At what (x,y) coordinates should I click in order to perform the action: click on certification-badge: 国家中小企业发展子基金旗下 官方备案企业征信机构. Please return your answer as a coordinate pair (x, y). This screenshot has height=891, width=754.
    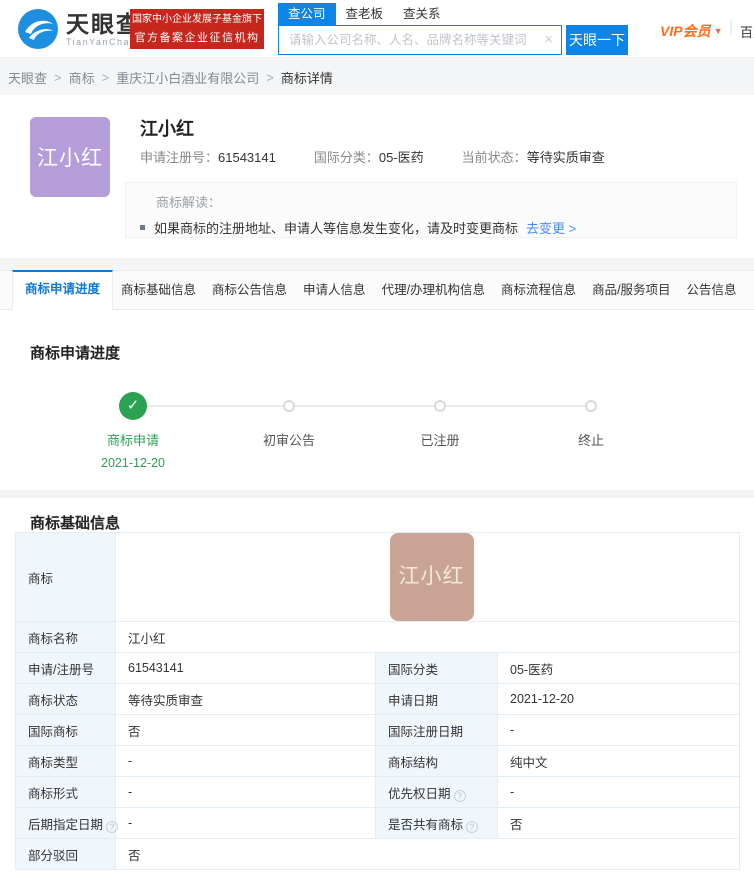
    Looking at the image, I should click on (197, 29).